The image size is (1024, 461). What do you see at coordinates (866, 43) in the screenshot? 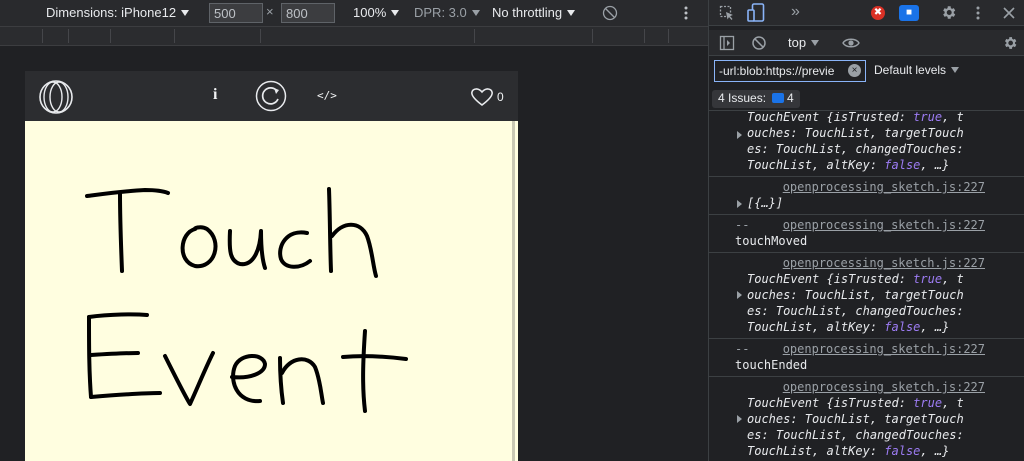
I see `console-toolbar: top` at bounding box center [866, 43].